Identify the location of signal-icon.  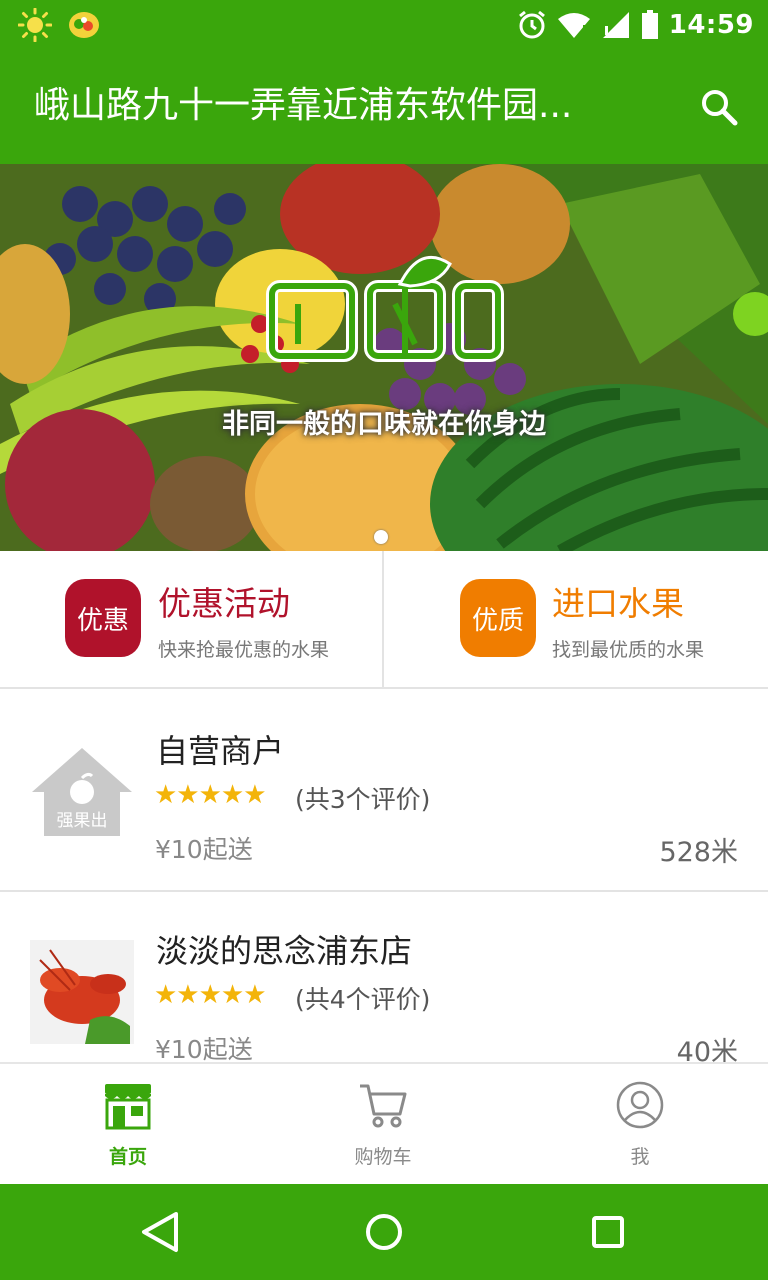
(615, 25).